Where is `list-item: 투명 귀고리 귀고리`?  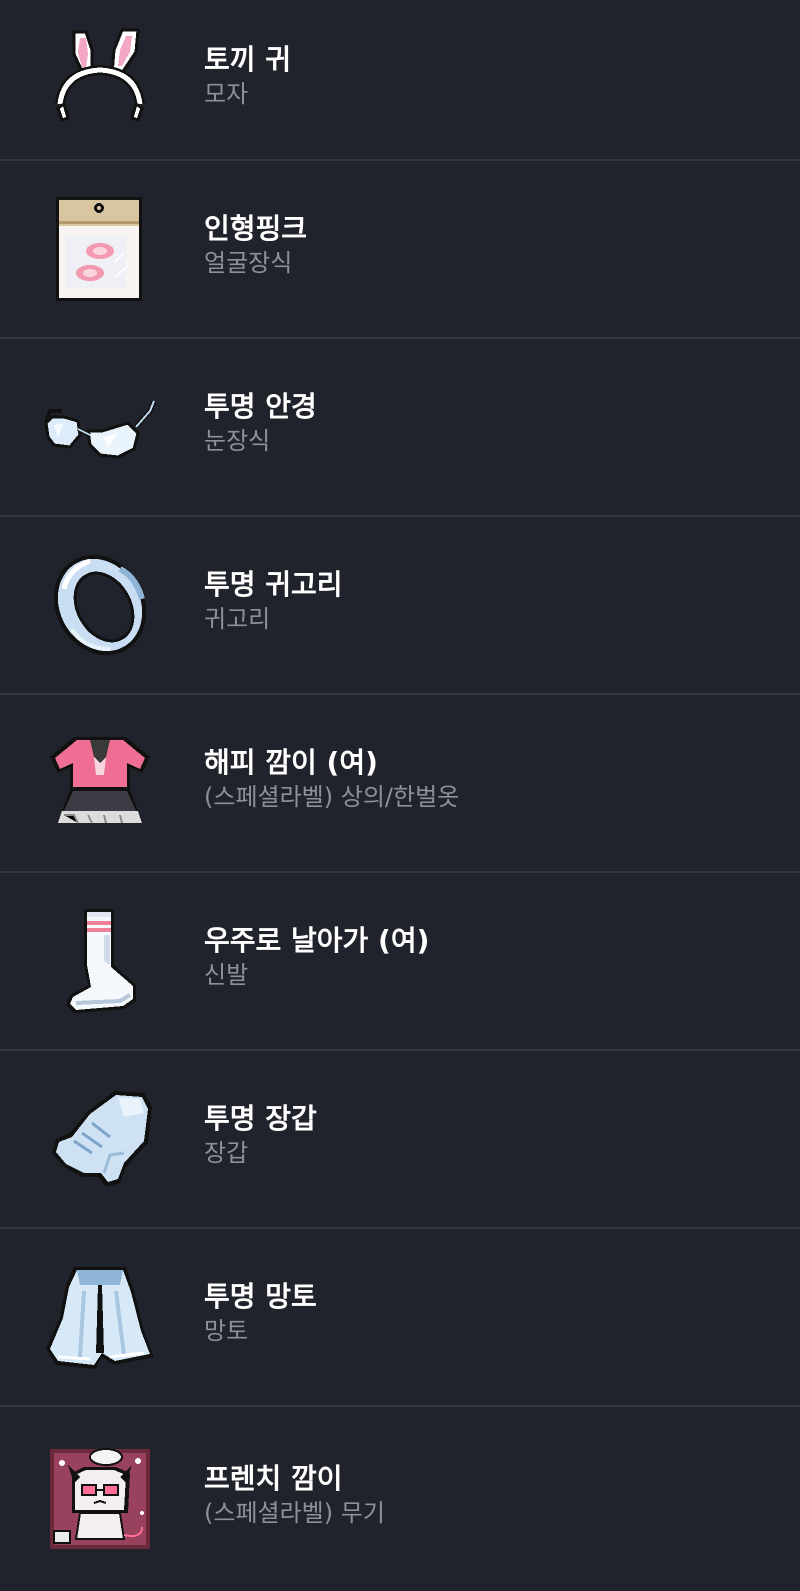 list-item: 투명 귀고리 귀고리 is located at coordinates (400, 606).